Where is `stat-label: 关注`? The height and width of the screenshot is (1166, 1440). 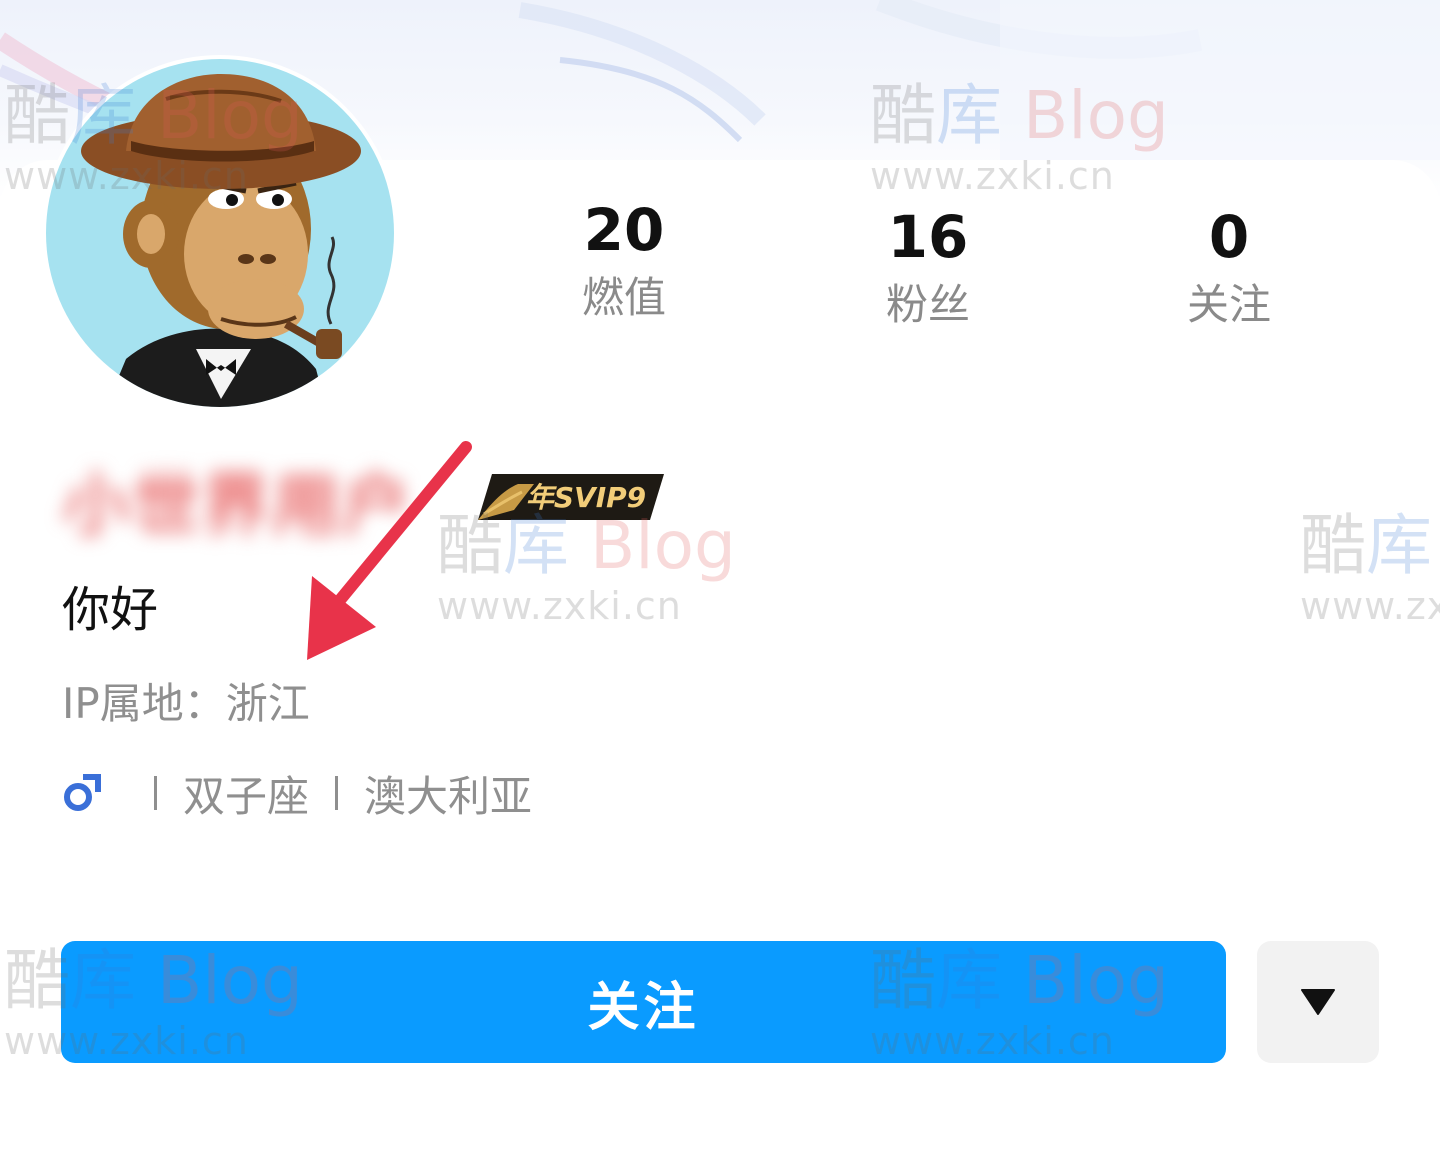 stat-label: 关注 is located at coordinates (1228, 304).